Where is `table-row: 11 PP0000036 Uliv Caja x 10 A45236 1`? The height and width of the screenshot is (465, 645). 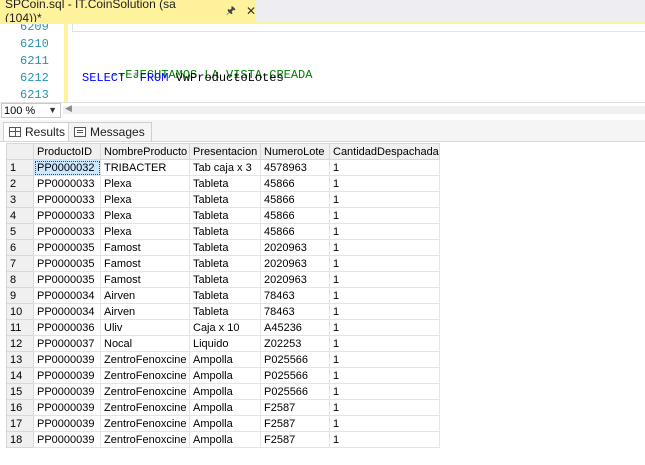 table-row: 11 PP0000036 Uliv Caja x 10 A45236 1 is located at coordinates (223, 327).